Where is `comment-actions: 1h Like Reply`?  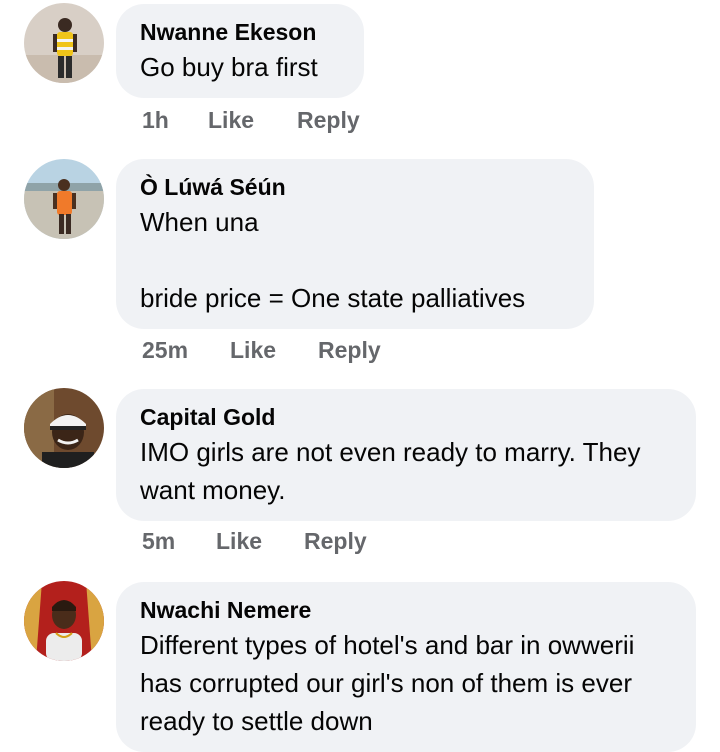
comment-actions: 1h Like Reply is located at coordinates (251, 120).